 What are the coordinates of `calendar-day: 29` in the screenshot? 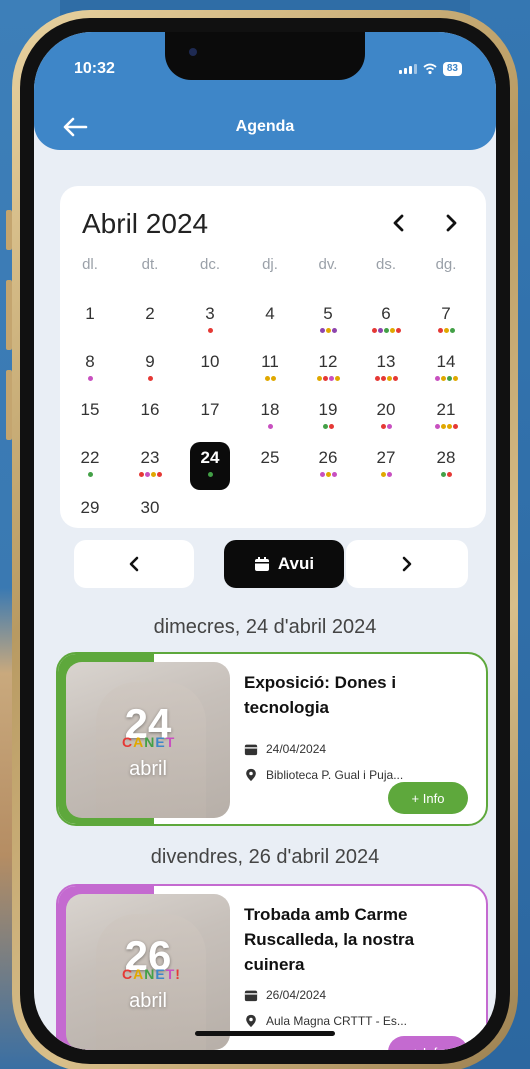 It's located at (90, 516).